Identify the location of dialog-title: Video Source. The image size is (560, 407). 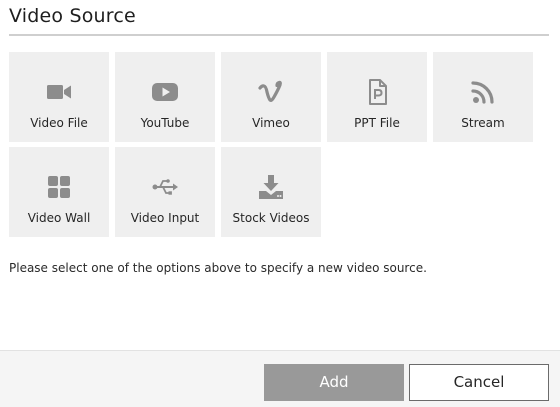
(72, 16).